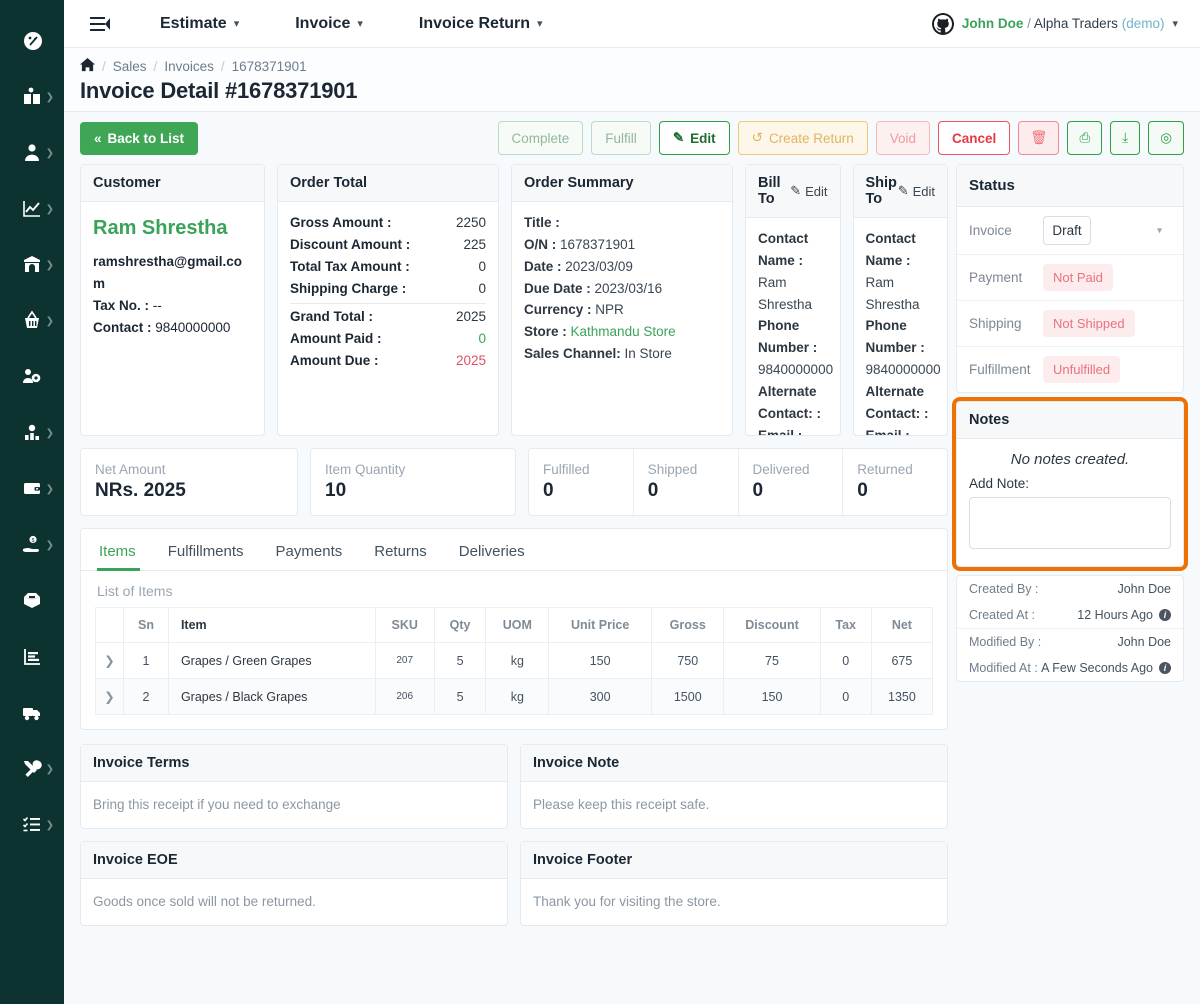 Image resolution: width=1200 pixels, height=1004 pixels. What do you see at coordinates (769, 191) in the screenshot?
I see `bill-to-title-text: Bill To` at bounding box center [769, 191].